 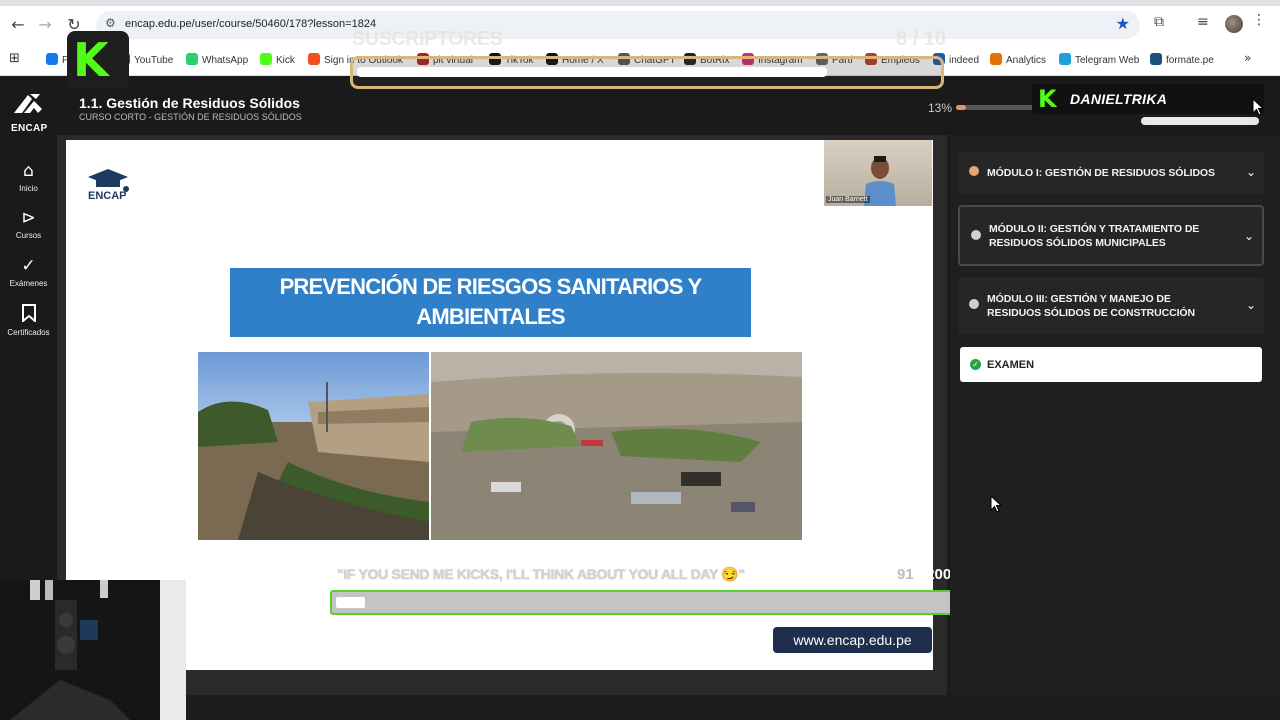 I want to click on bookmark-label: Telegram Web, so click(x=1107, y=60).